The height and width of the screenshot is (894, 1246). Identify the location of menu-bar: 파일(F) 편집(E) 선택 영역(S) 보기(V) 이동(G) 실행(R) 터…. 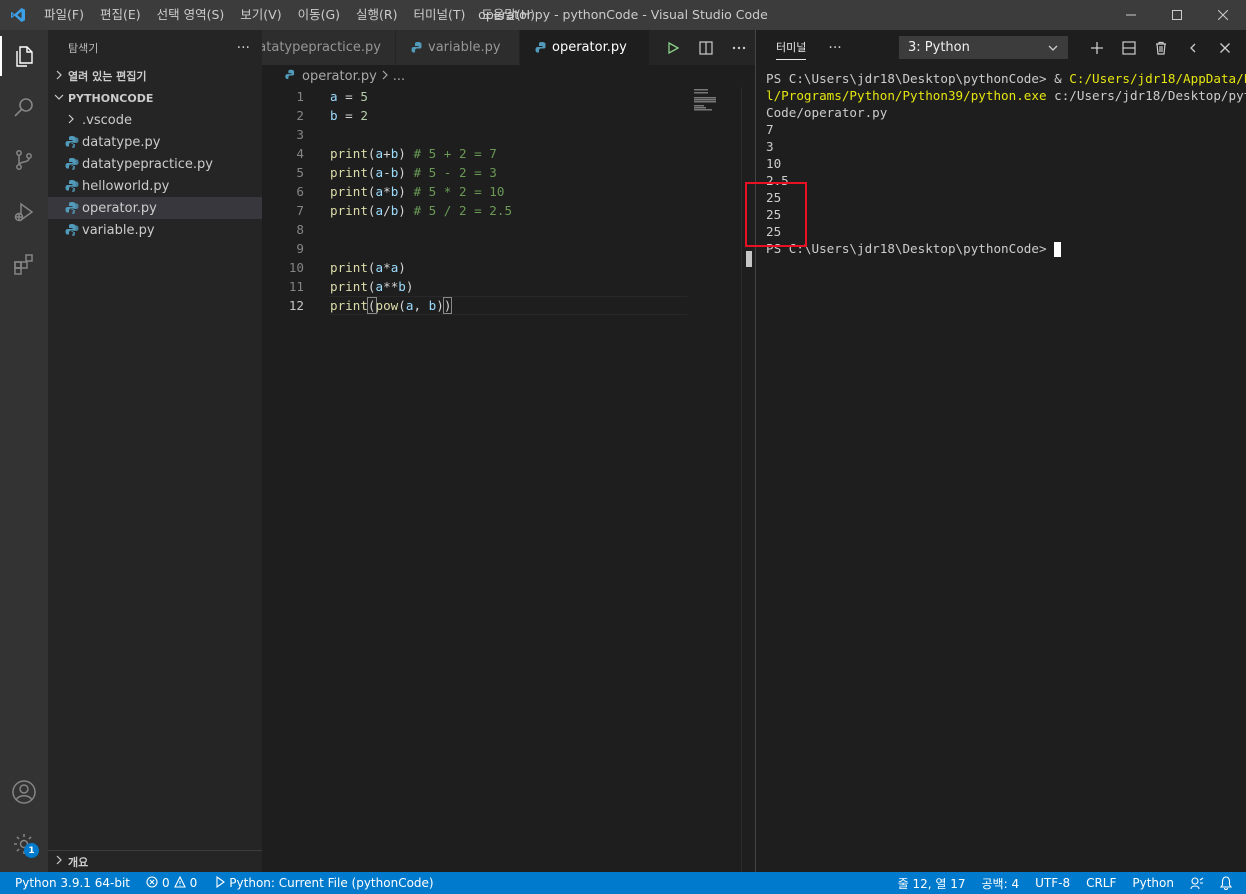
(289, 15).